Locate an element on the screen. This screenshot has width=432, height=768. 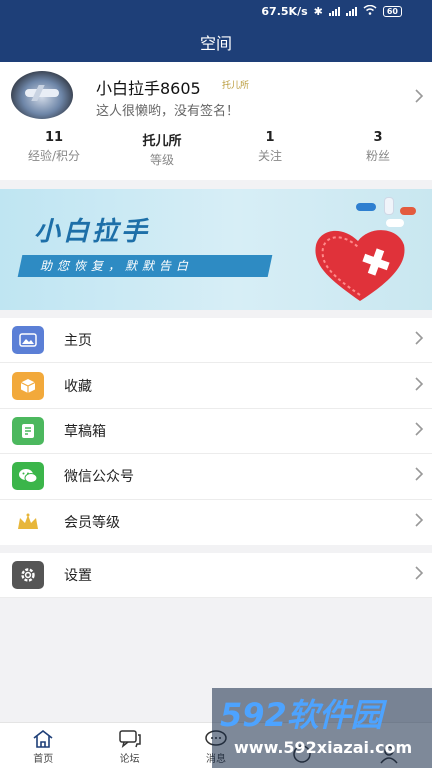
draft-icon is located at coordinates (28, 430).